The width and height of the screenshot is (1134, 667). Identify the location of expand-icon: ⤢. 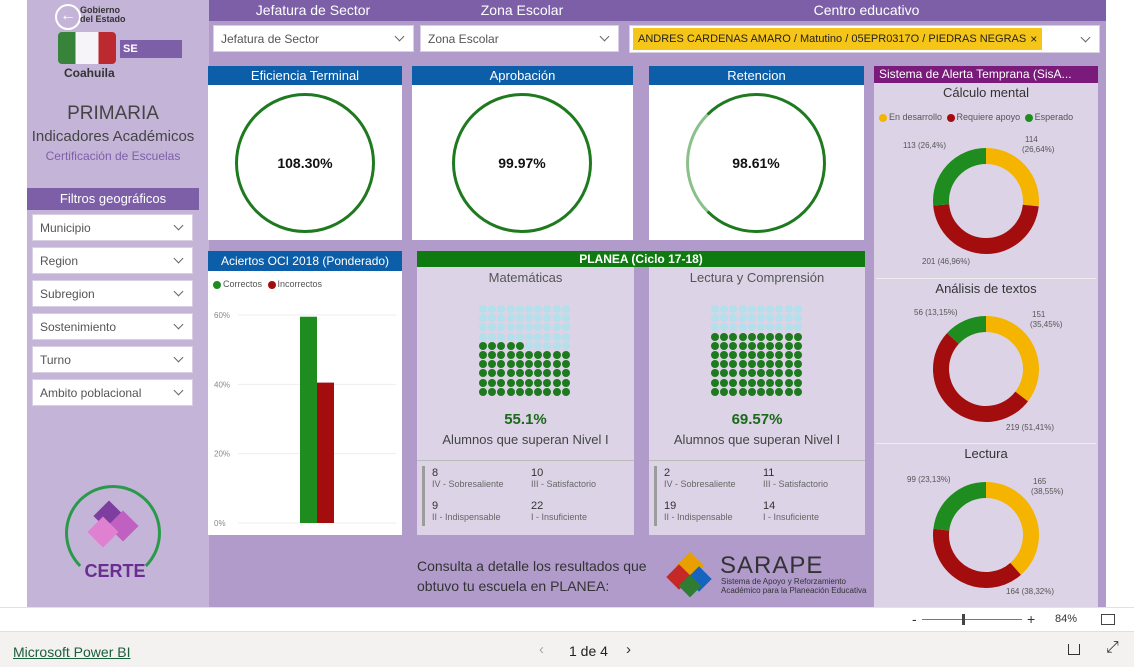
(1112, 648).